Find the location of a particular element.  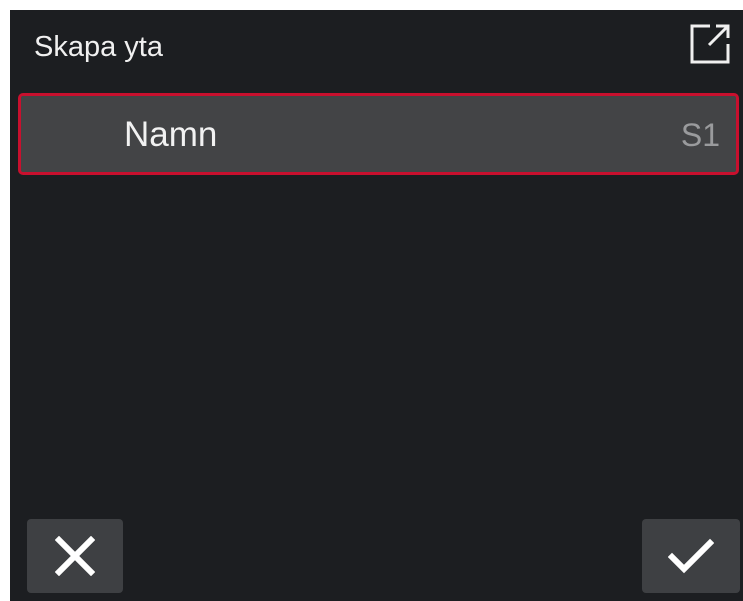

dialog-header: Skapa yta is located at coordinates (376, 49).